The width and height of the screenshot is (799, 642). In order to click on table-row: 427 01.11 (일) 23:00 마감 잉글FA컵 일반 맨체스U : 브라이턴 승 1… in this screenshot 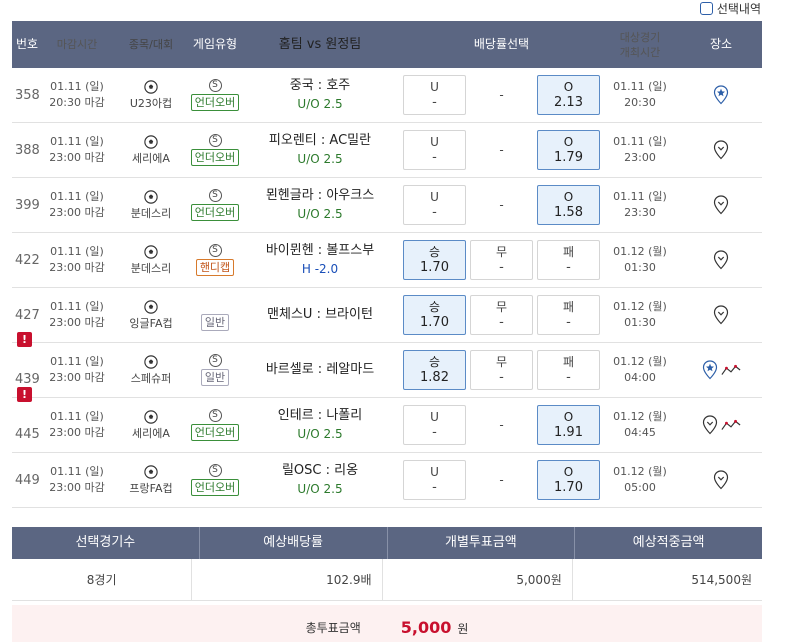, I will do `click(387, 315)`.